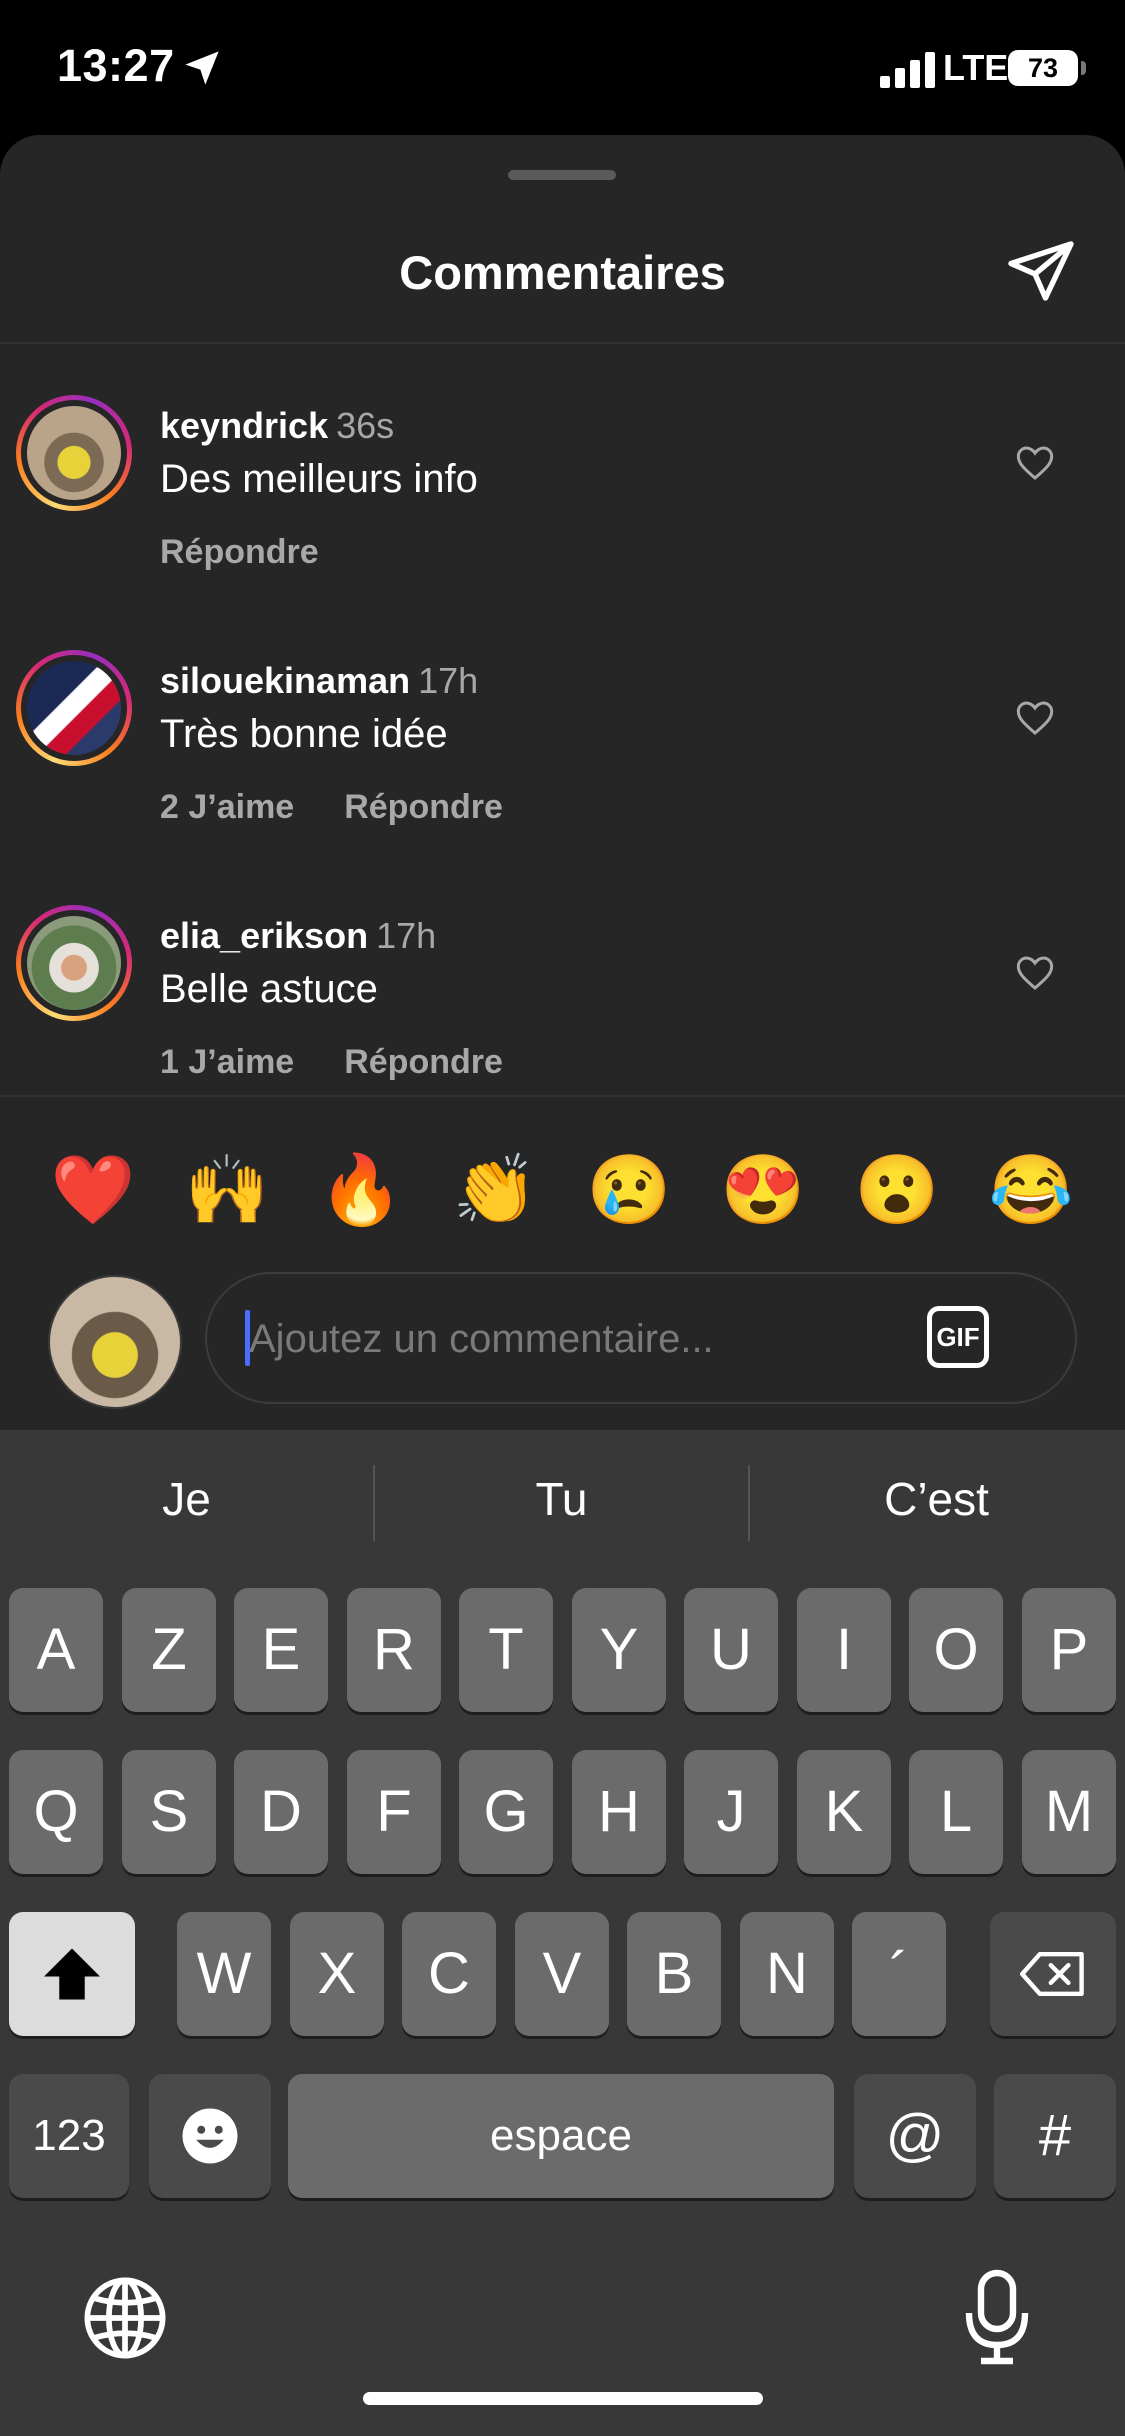 The image size is (1125, 2436). I want to click on emoji-laughing: 😂, so click(1031, 1190).